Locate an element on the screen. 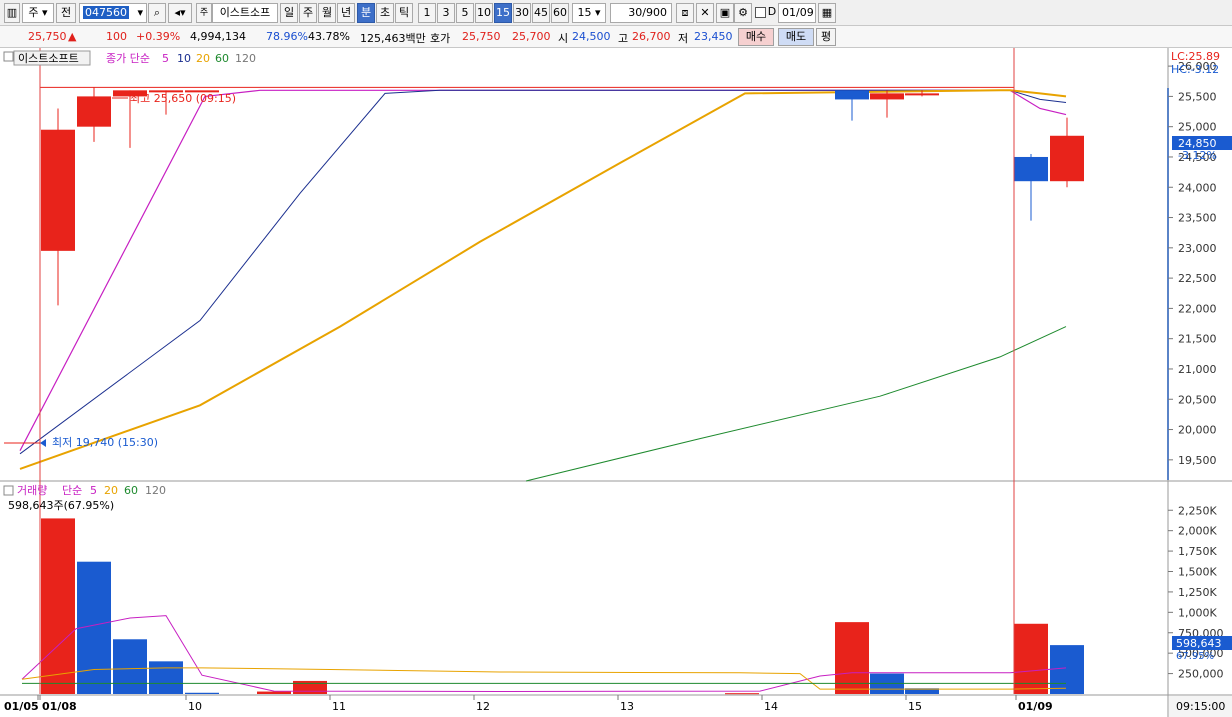 Image resolution: width=1232 pixels, height=717 pixels. stock-name-field: 이스트소프 is located at coordinates (245, 13).